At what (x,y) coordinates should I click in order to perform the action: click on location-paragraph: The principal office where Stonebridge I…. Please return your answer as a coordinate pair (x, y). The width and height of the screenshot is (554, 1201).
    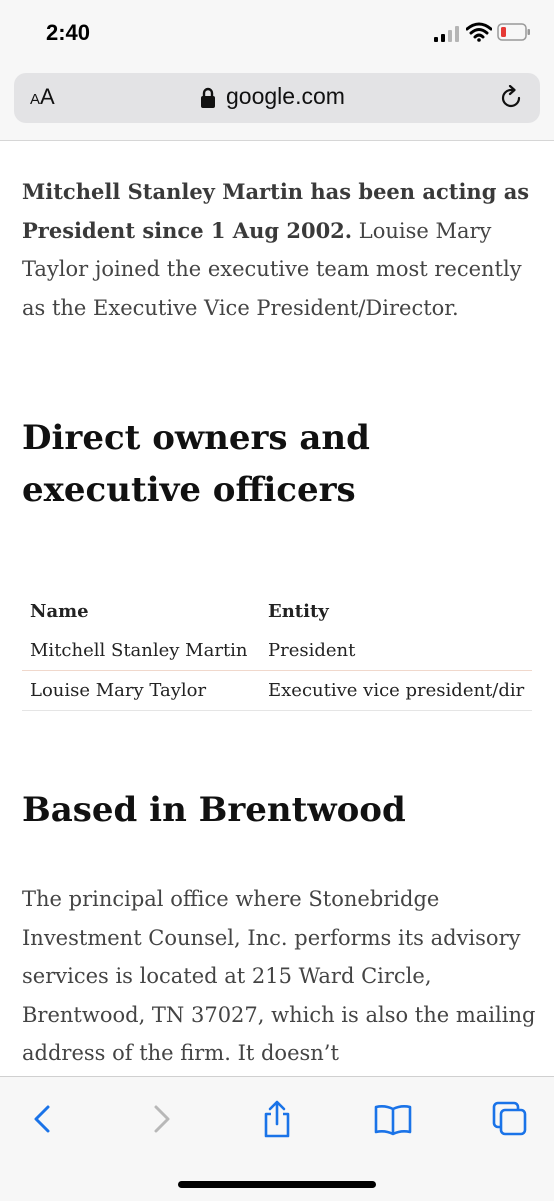
    Looking at the image, I should click on (279, 976).